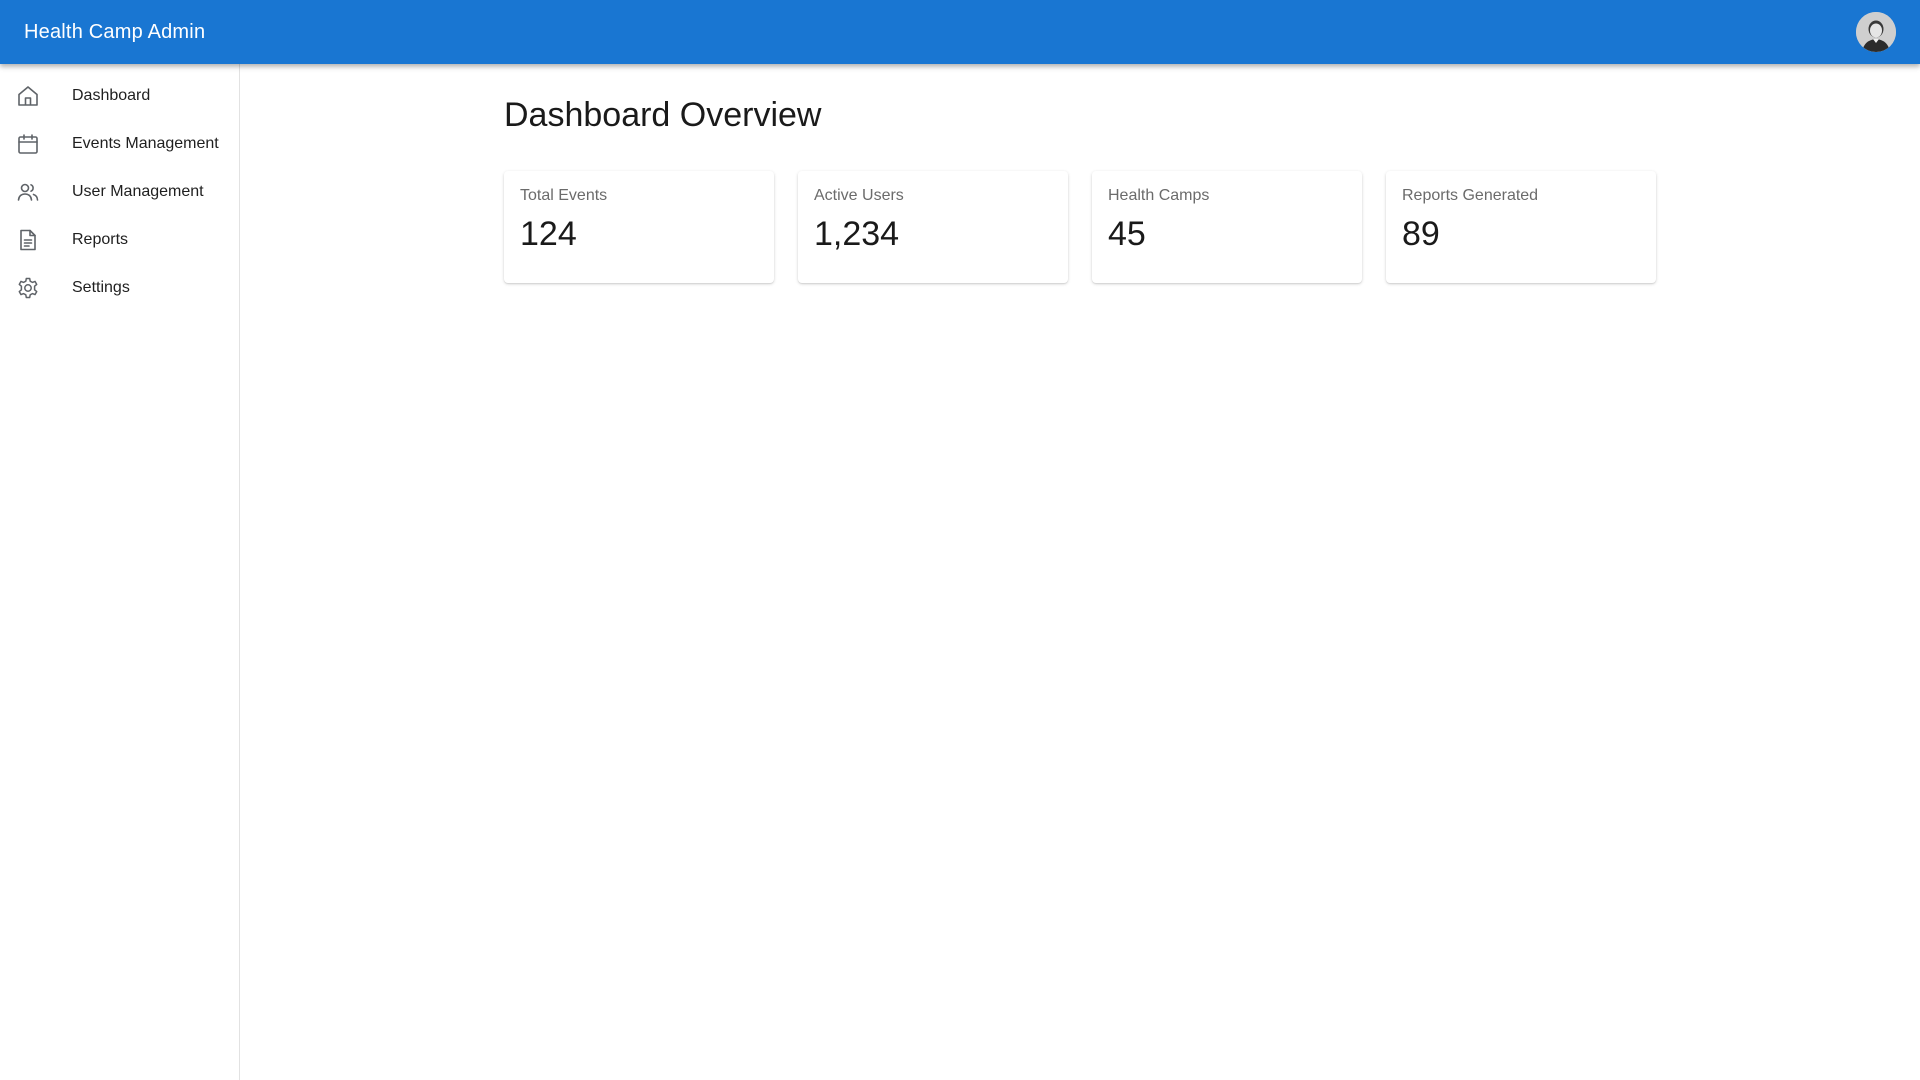 Image resolution: width=1920 pixels, height=1080 pixels. I want to click on stat-label: Active Users, so click(859, 195).